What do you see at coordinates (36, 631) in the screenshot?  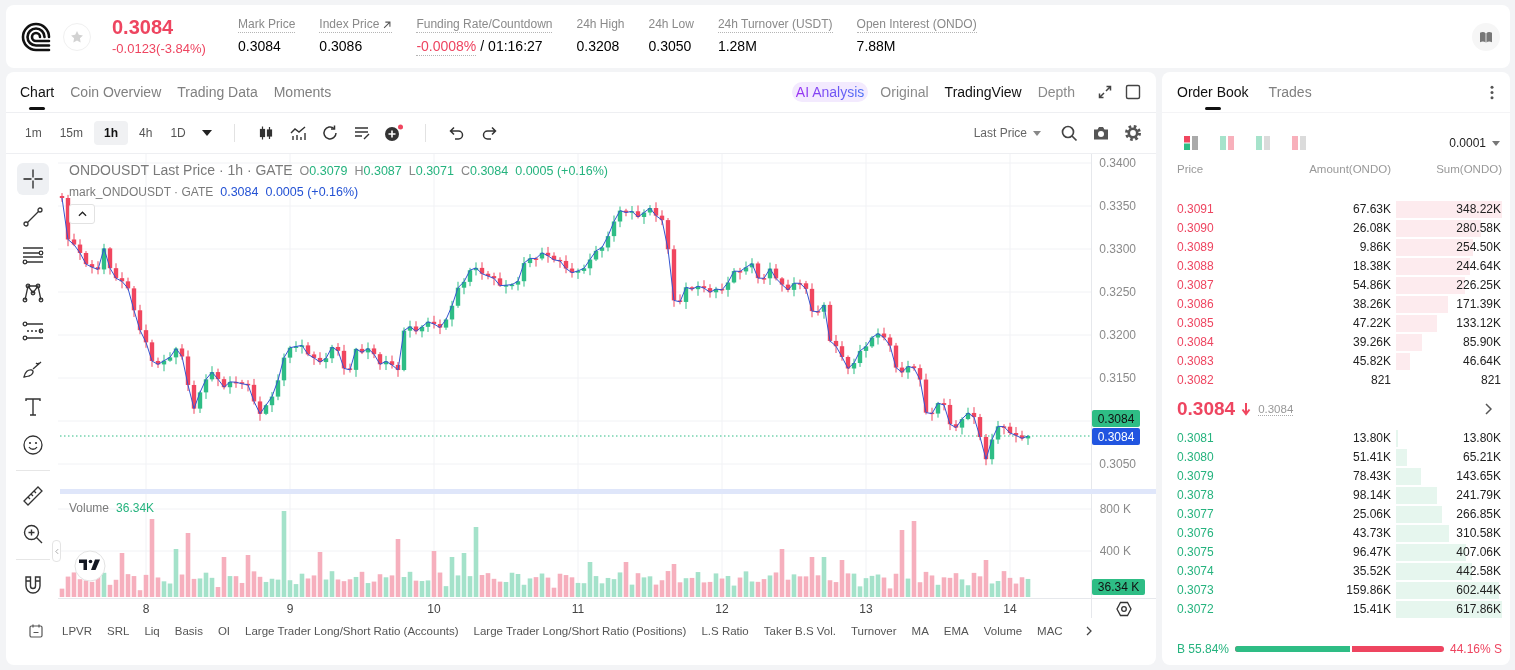 I see `calendar-minus-icon` at bounding box center [36, 631].